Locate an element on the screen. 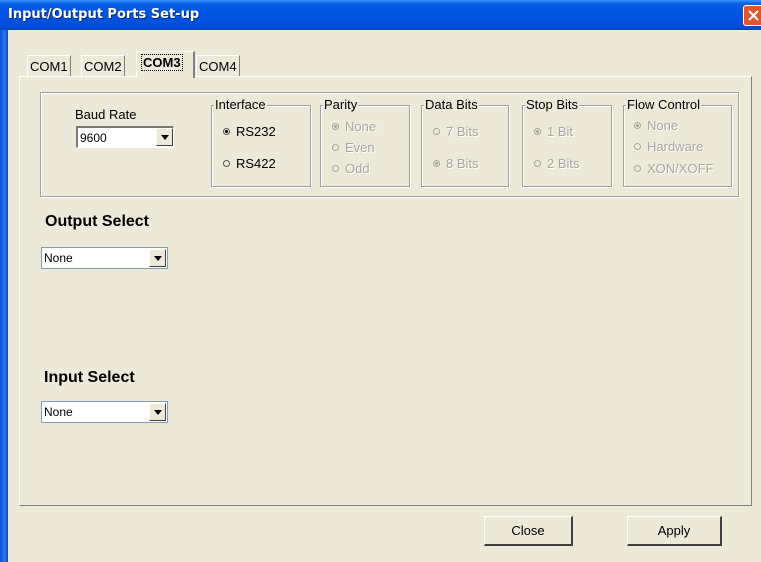  tab-label: COM1 is located at coordinates (49, 66).